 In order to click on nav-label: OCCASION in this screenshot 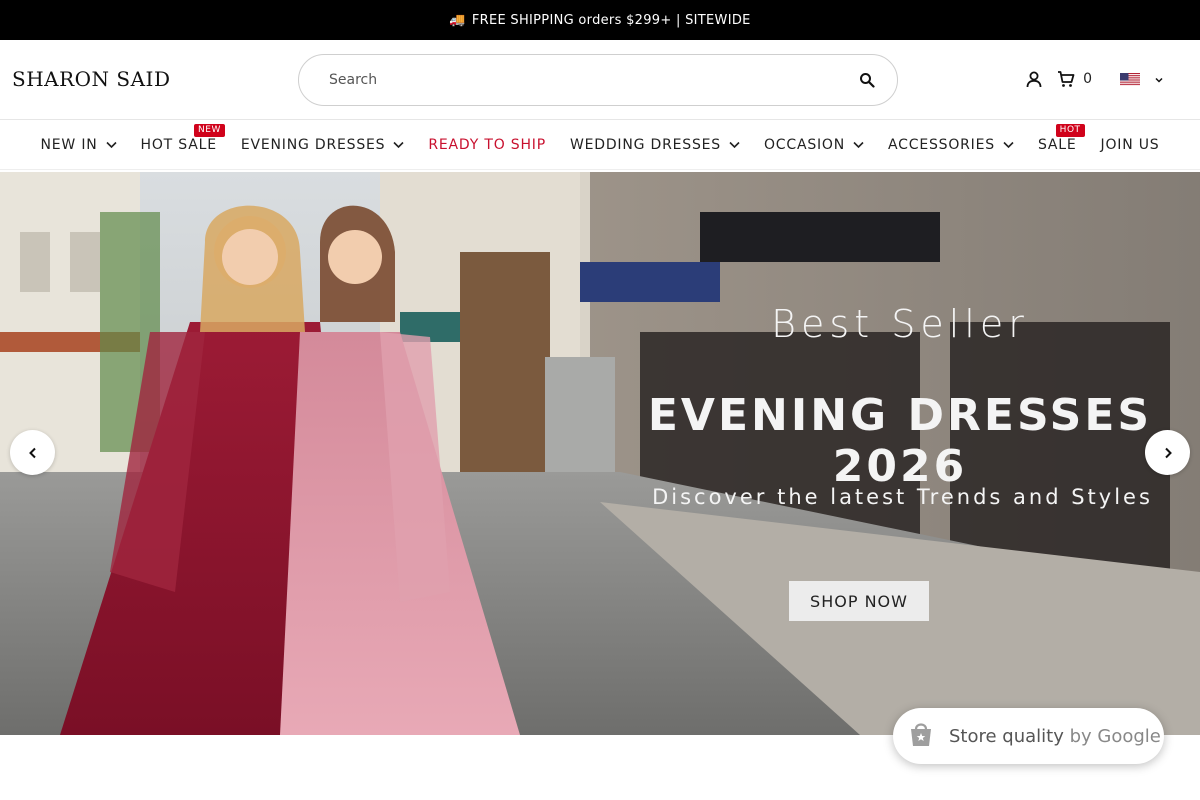, I will do `click(804, 144)`.